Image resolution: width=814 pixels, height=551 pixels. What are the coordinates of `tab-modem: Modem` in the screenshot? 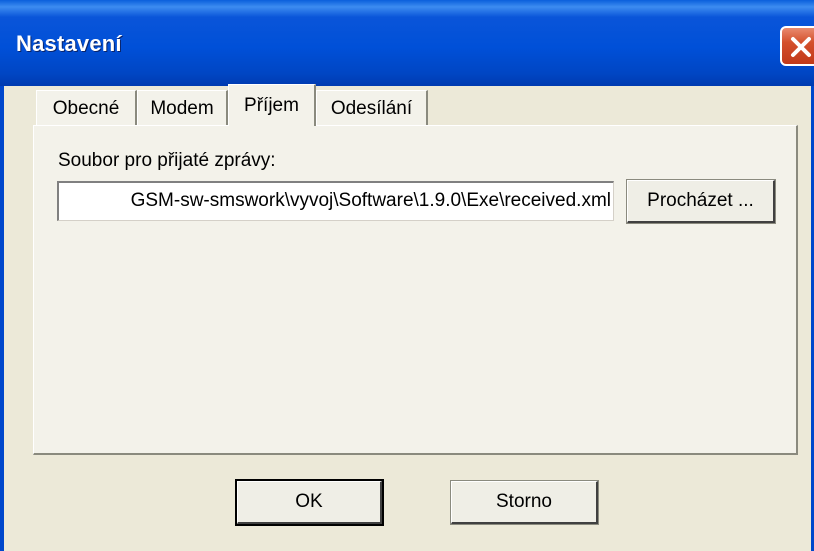 It's located at (182, 108).